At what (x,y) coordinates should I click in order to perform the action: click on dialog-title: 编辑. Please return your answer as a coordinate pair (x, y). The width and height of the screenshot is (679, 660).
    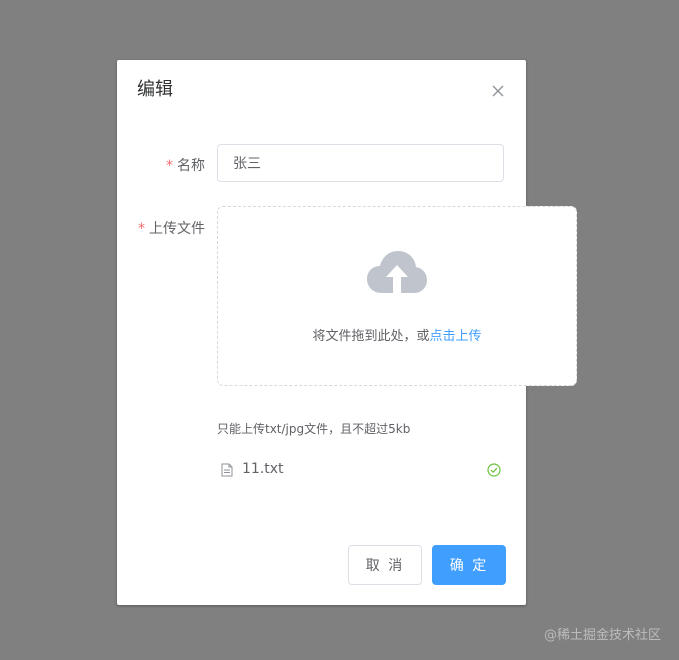
    Looking at the image, I should click on (155, 89).